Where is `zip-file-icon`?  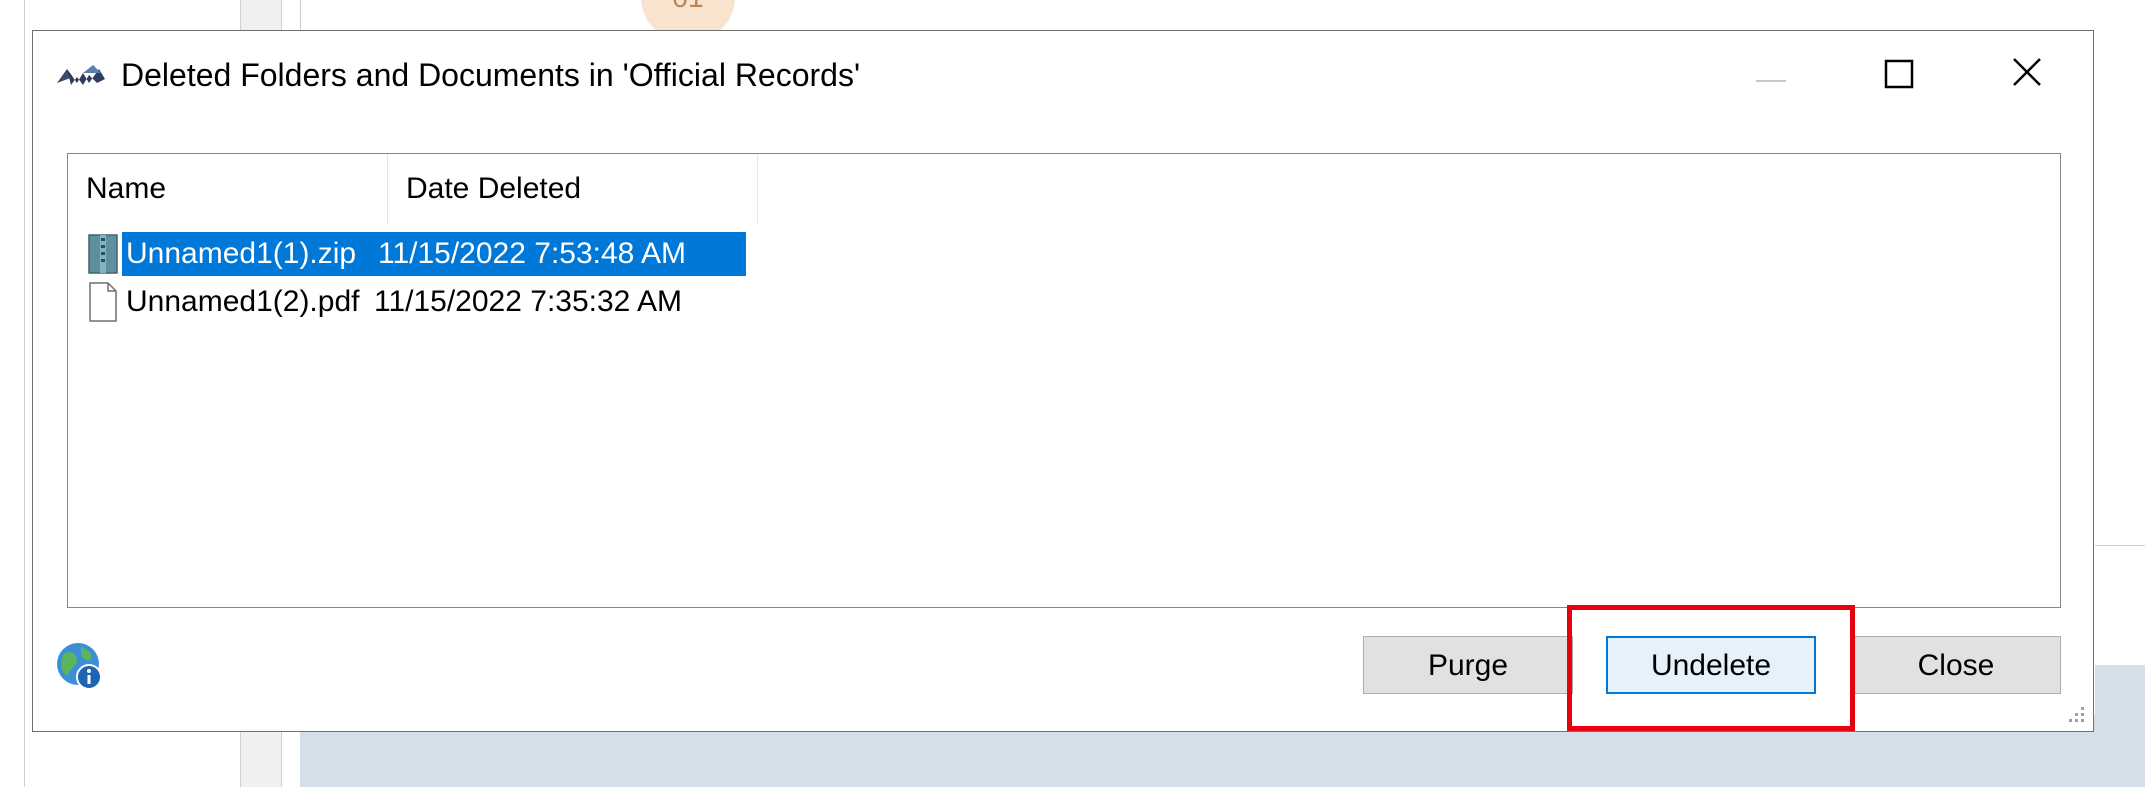
zip-file-icon is located at coordinates (103, 254).